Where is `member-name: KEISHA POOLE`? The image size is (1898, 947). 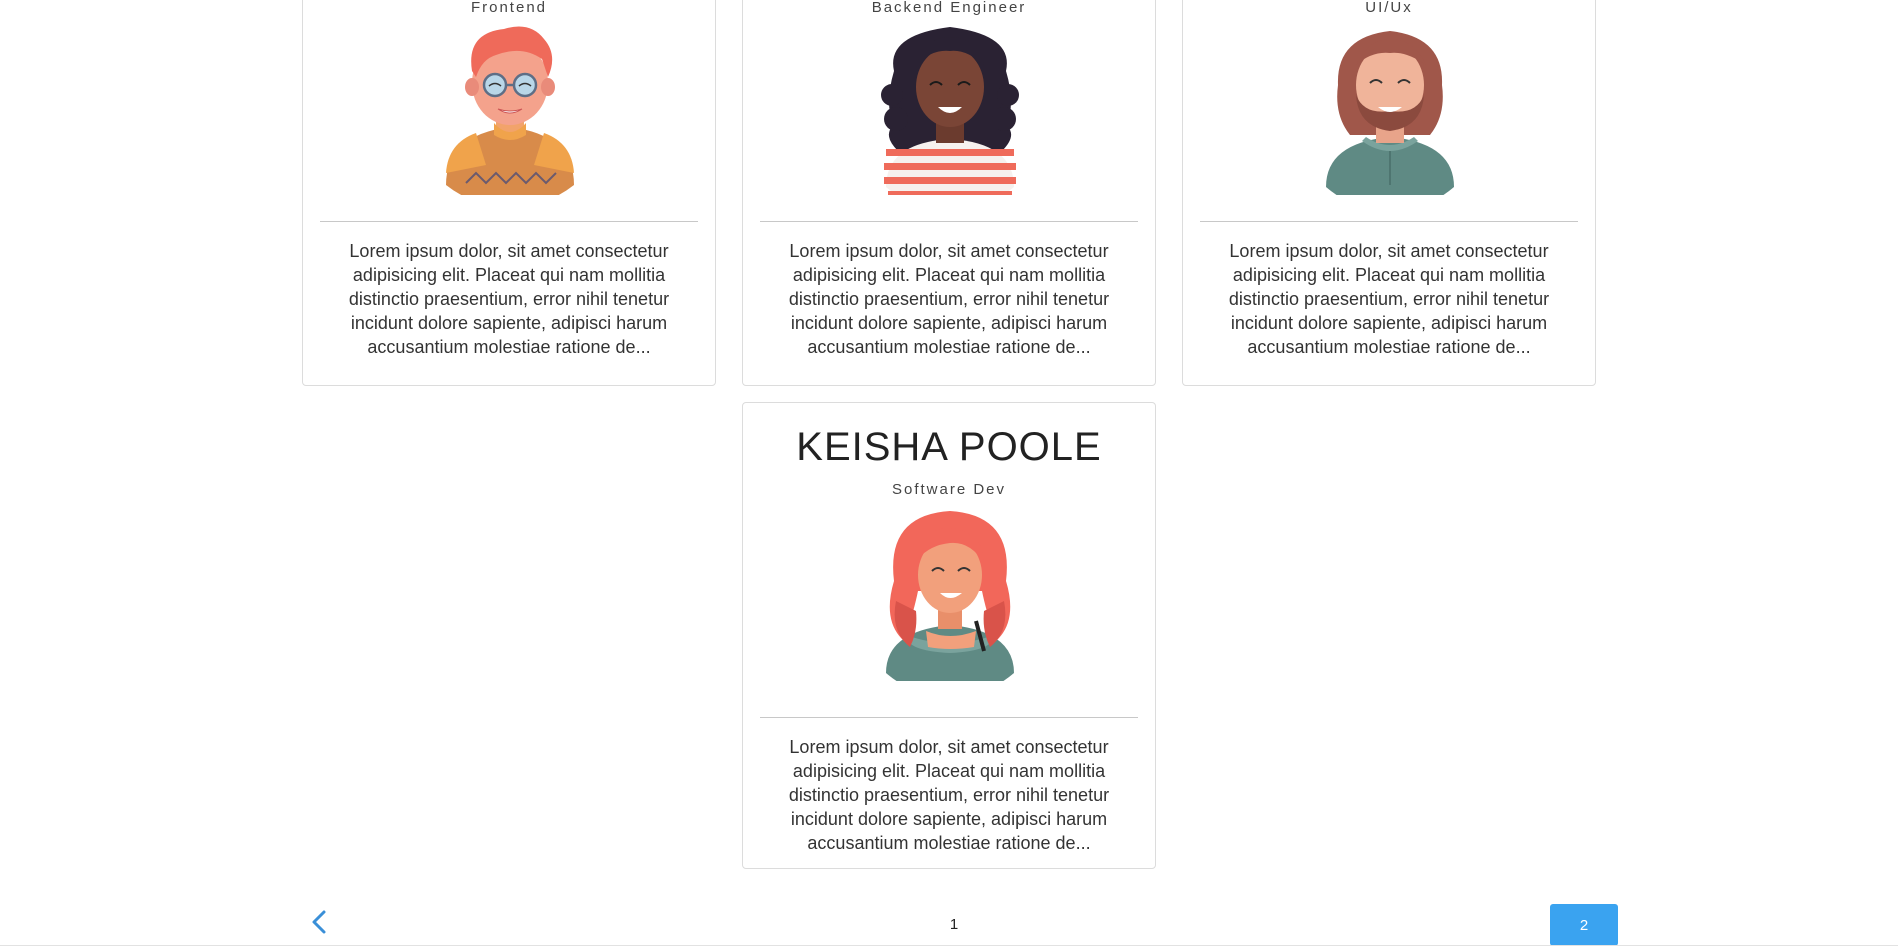 member-name: KEISHA POOLE is located at coordinates (949, 447).